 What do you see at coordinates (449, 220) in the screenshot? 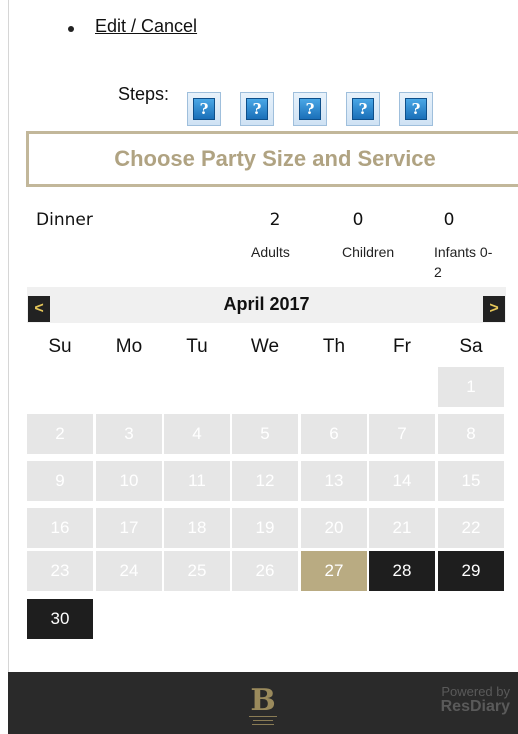
I see `infants-count: 0` at bounding box center [449, 220].